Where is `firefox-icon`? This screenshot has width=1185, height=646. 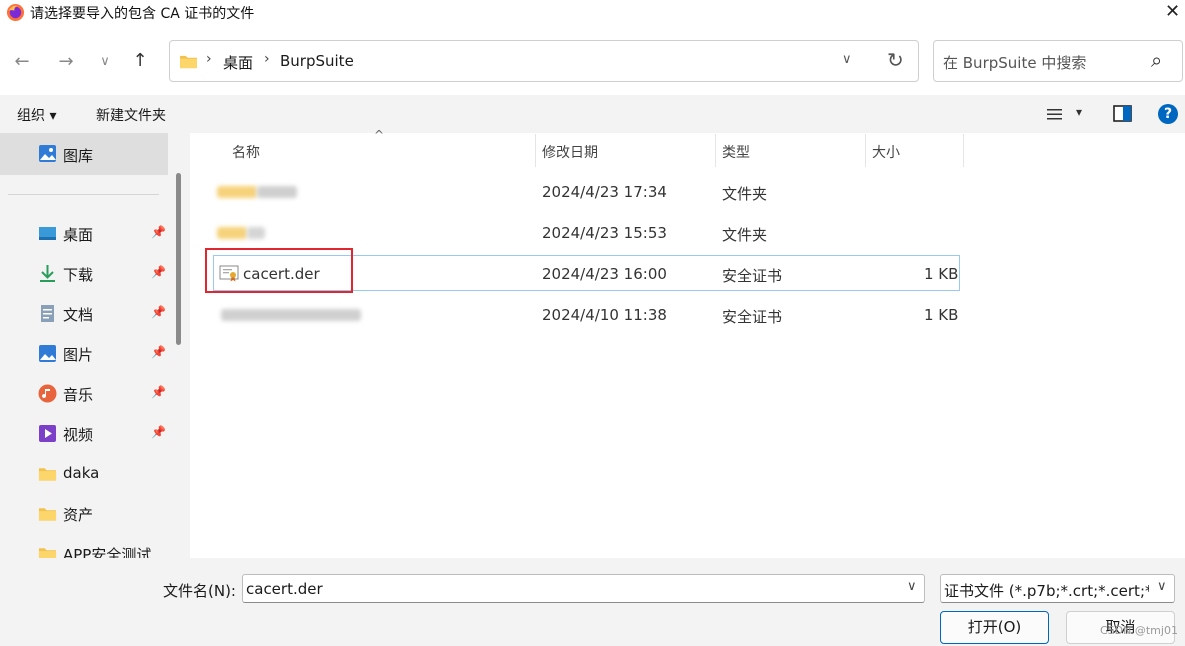
firefox-icon is located at coordinates (15, 12).